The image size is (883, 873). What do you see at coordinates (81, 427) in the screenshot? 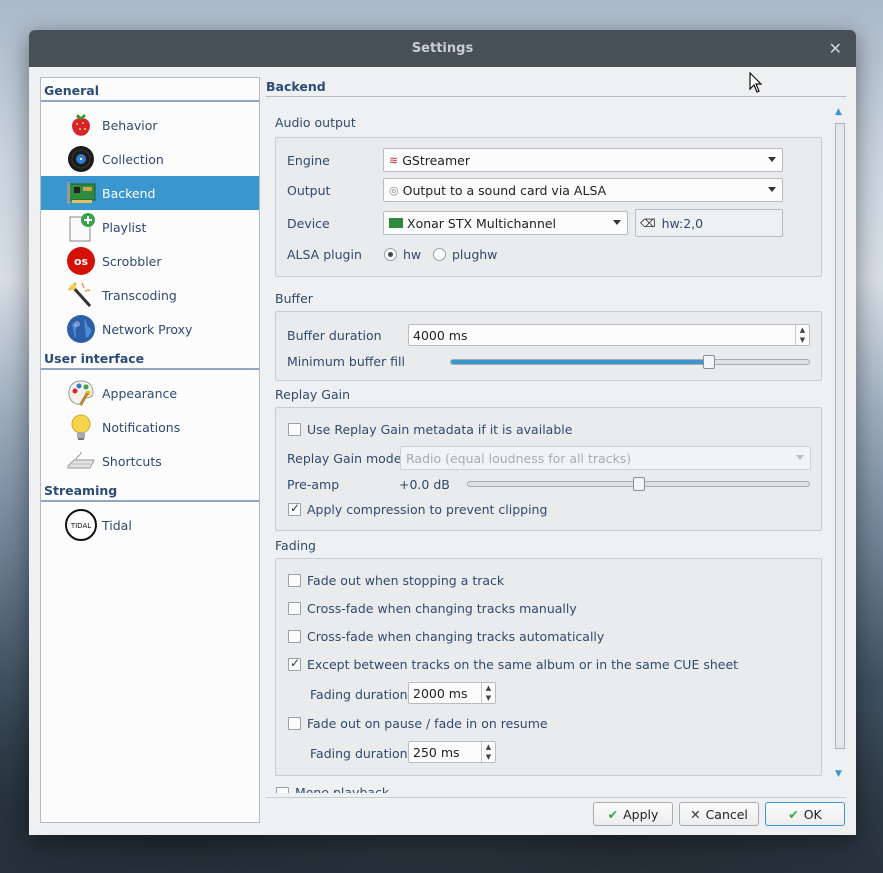
I see `lightbulb-icon` at bounding box center [81, 427].